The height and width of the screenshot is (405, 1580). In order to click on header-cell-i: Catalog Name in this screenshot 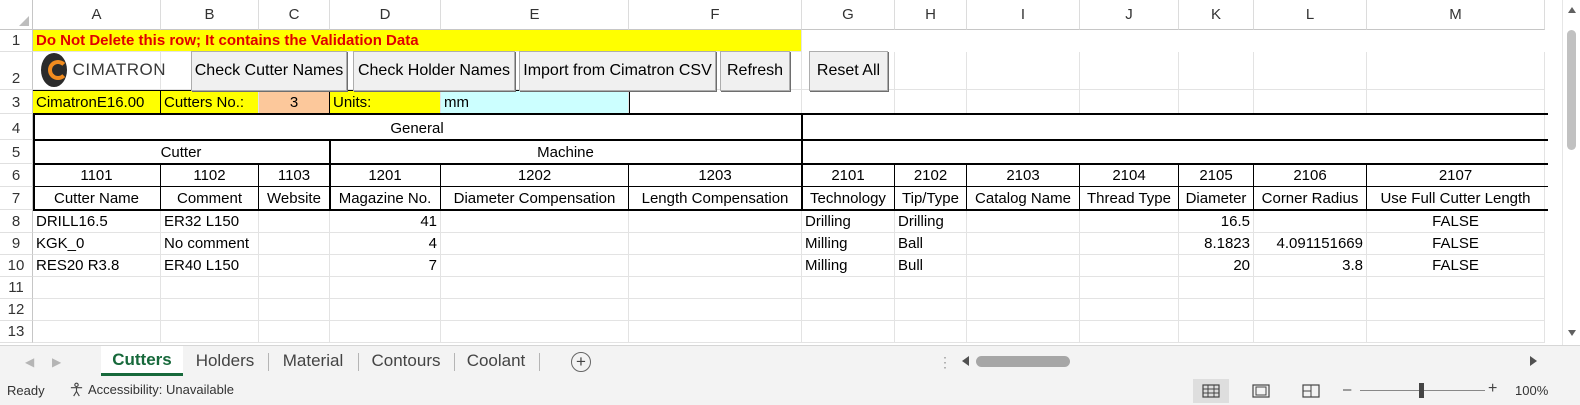, I will do `click(1023, 198)`.